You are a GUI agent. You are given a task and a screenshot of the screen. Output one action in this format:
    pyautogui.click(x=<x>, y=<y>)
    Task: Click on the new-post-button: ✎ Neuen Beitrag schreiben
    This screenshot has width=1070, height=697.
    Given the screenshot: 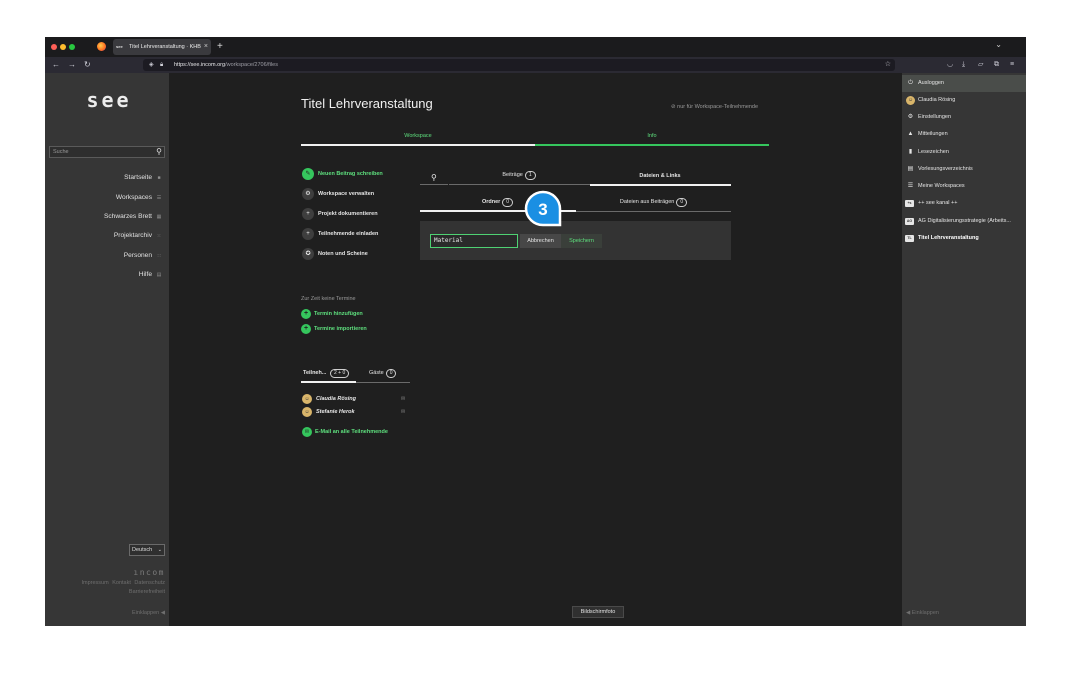 What is the action you would take?
    pyautogui.click(x=342, y=174)
    